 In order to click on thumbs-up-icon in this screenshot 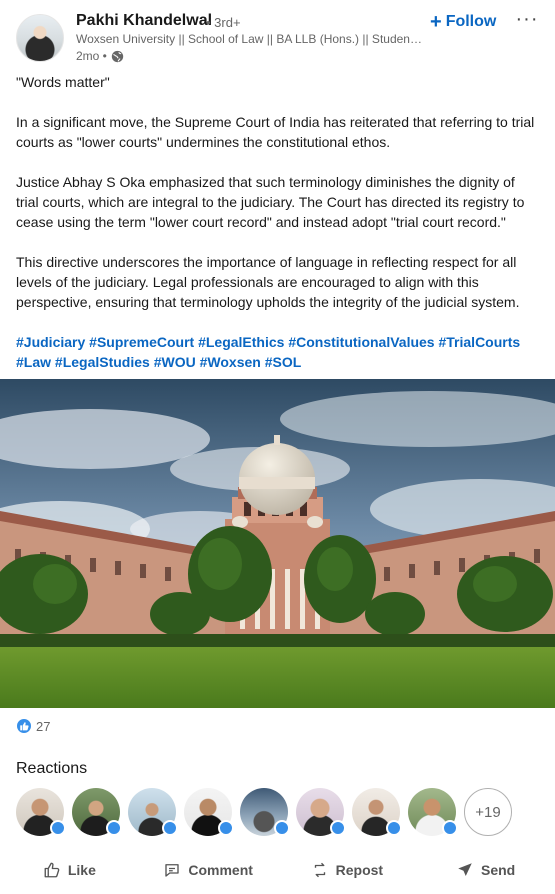, I will do `click(52, 870)`.